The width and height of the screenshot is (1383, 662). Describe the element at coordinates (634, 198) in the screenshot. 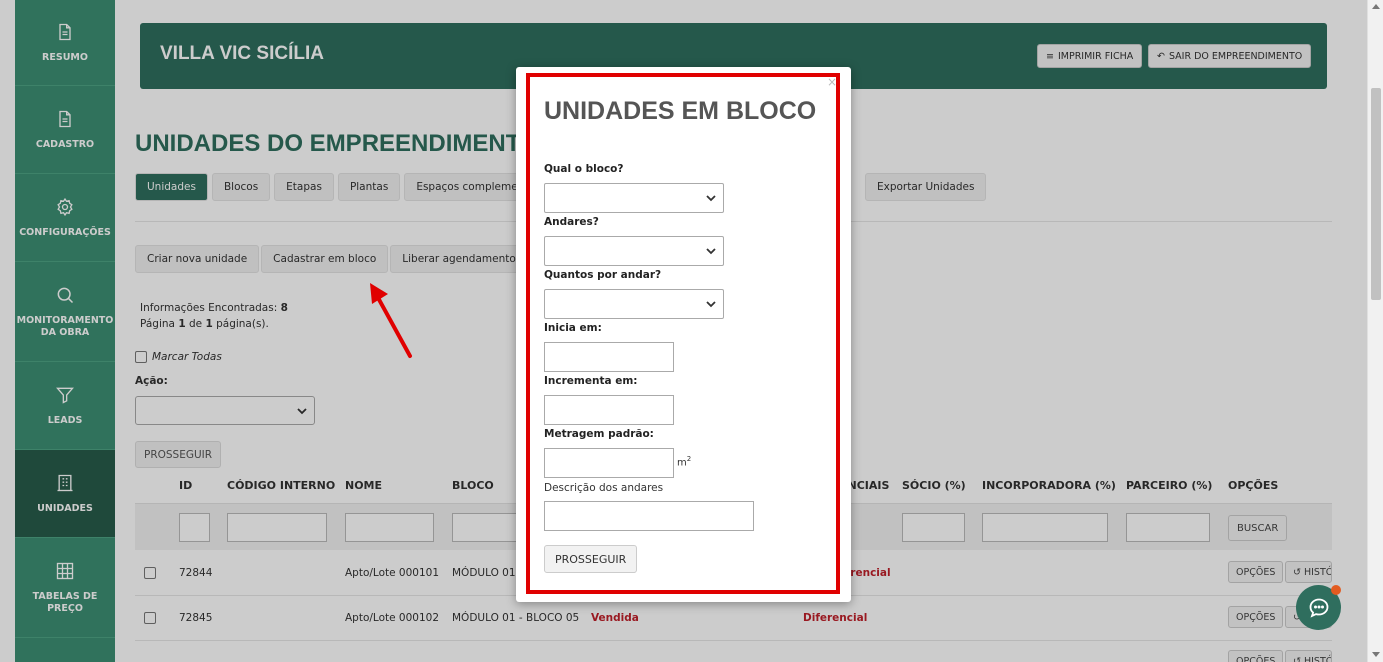

I see `block-select` at that location.